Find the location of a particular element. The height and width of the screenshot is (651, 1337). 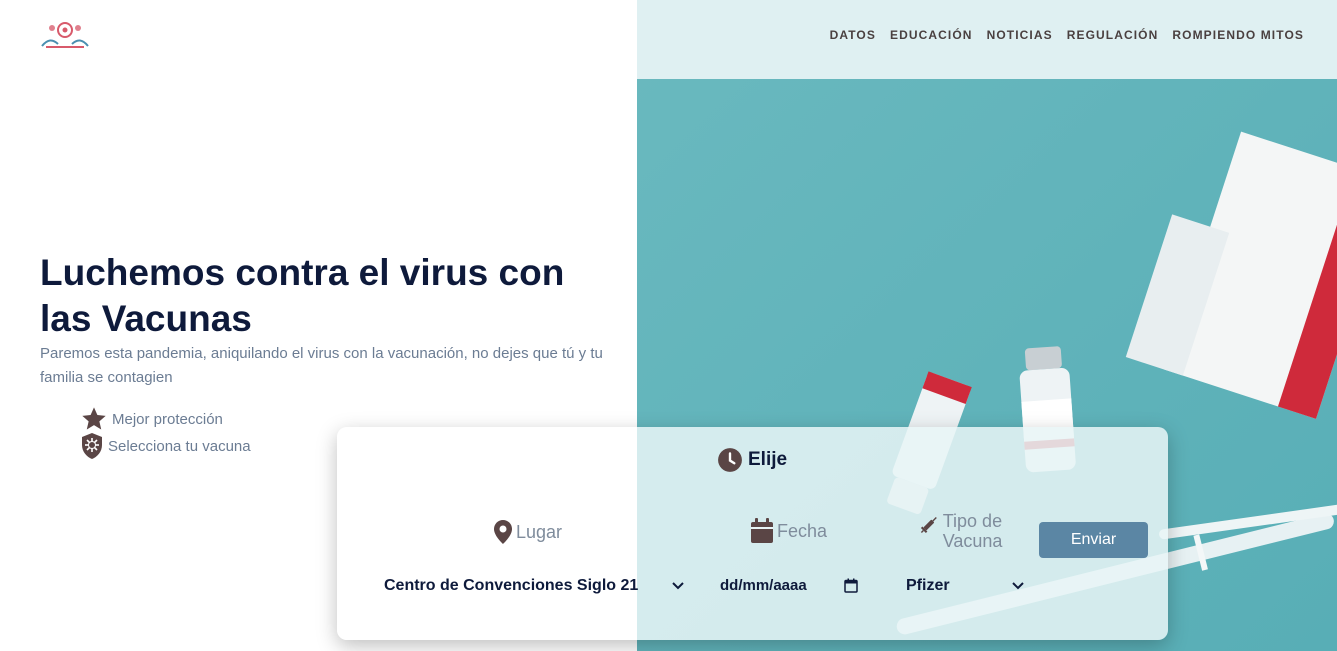

nav-item-noticias: NOTICIAS is located at coordinates (1020, 35).